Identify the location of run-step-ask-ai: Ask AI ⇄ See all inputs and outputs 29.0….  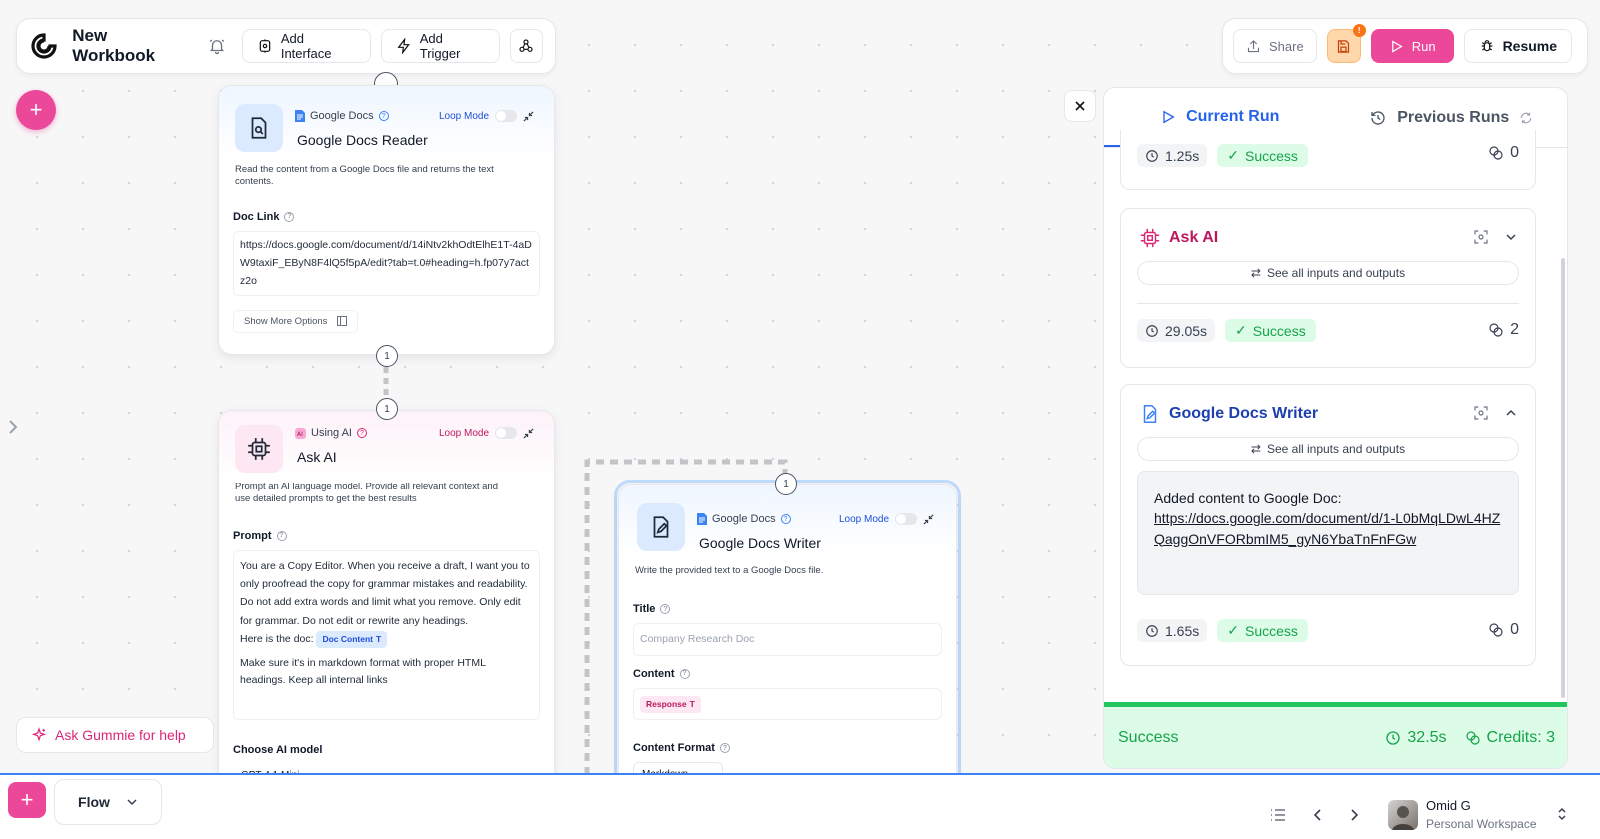
(1328, 288).